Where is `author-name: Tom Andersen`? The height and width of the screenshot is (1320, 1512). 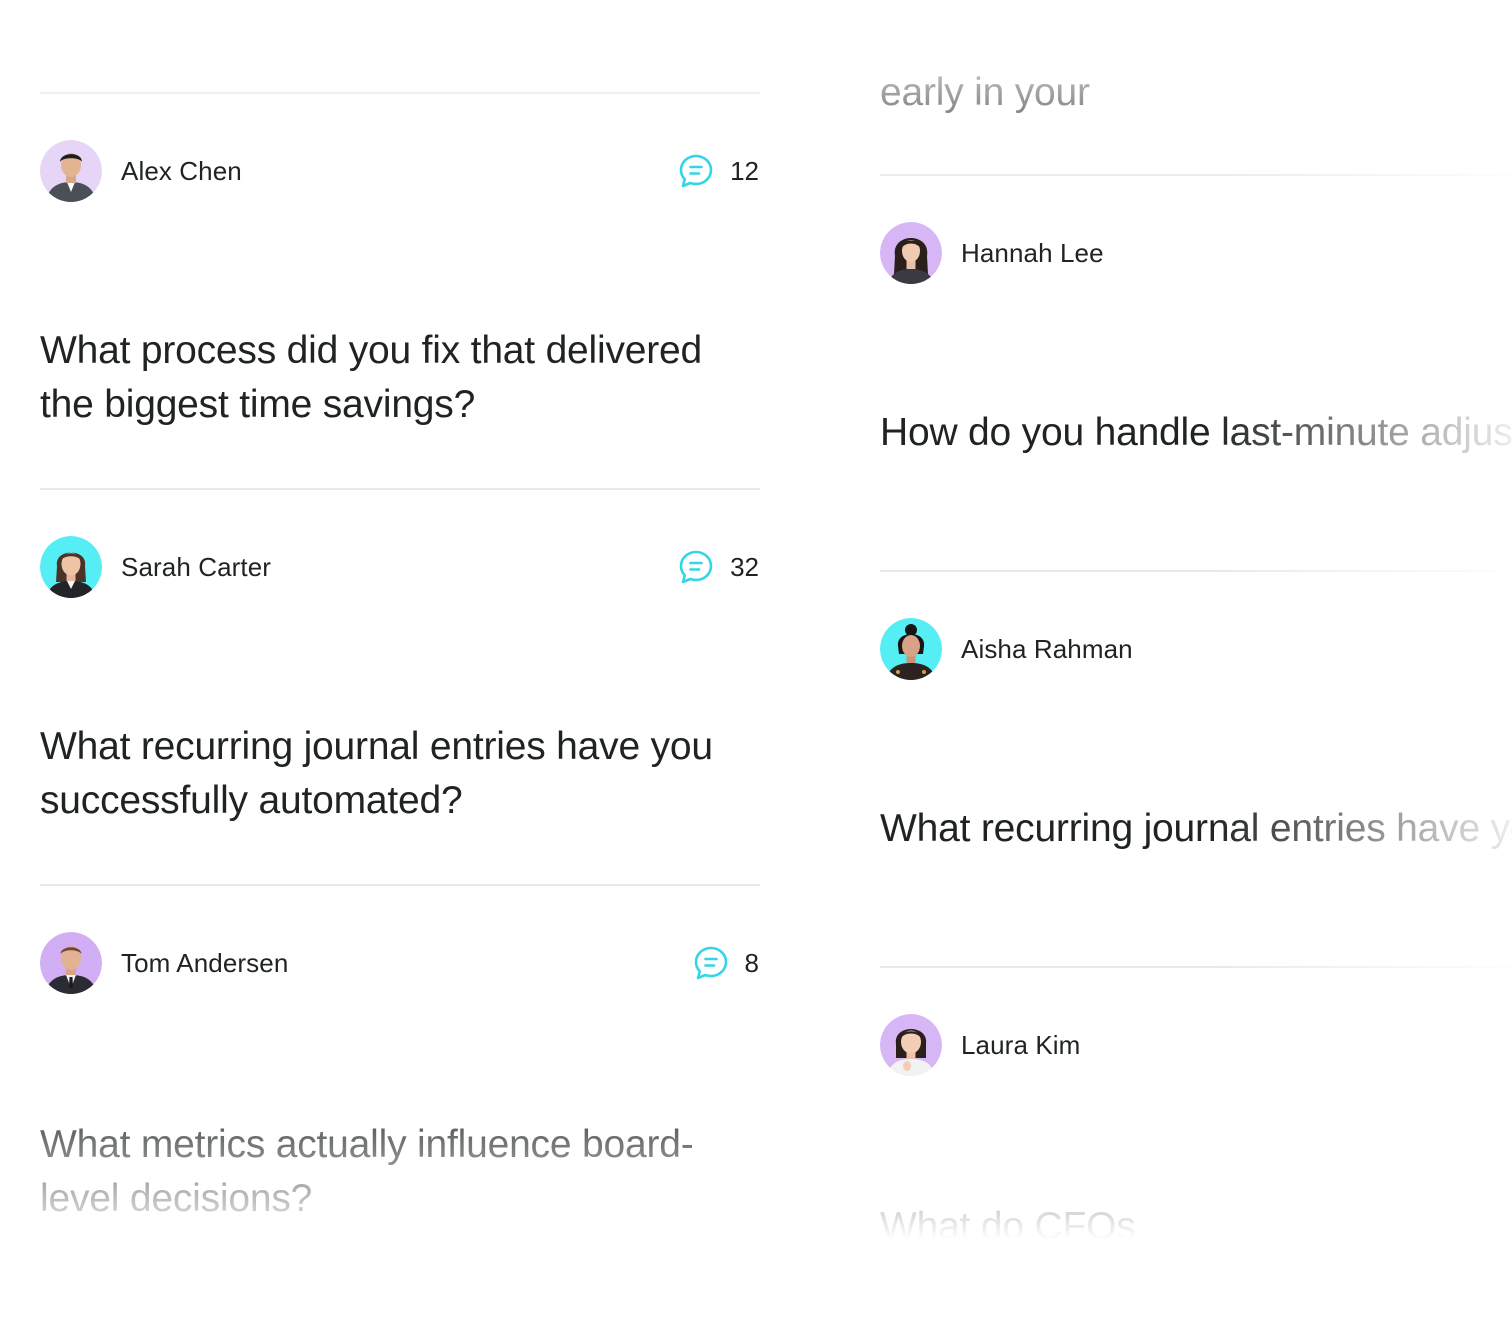 author-name: Tom Andersen is located at coordinates (204, 963).